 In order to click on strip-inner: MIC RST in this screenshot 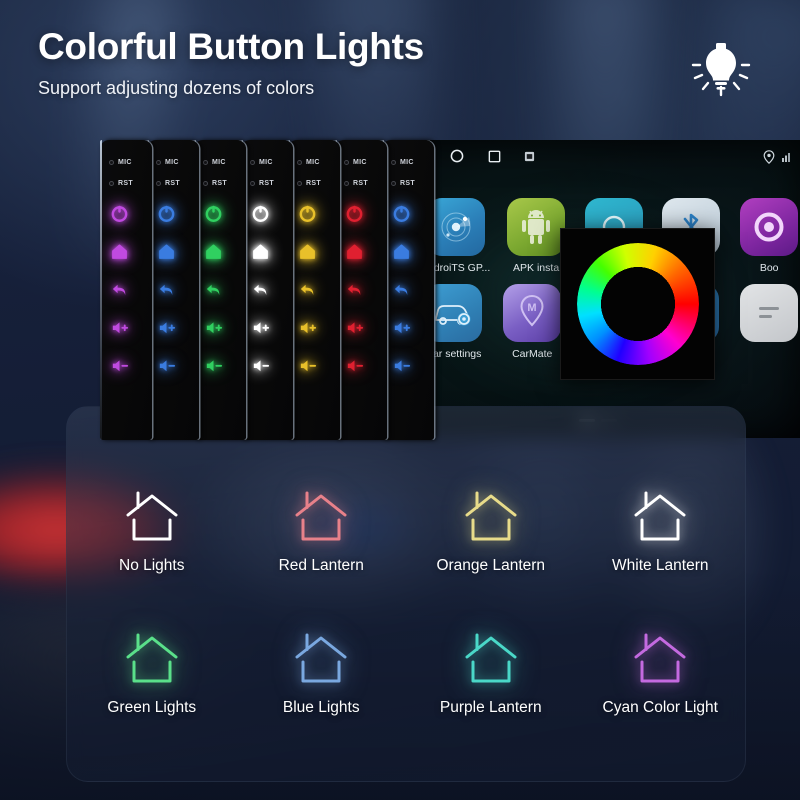, I will do `click(220, 290)`.